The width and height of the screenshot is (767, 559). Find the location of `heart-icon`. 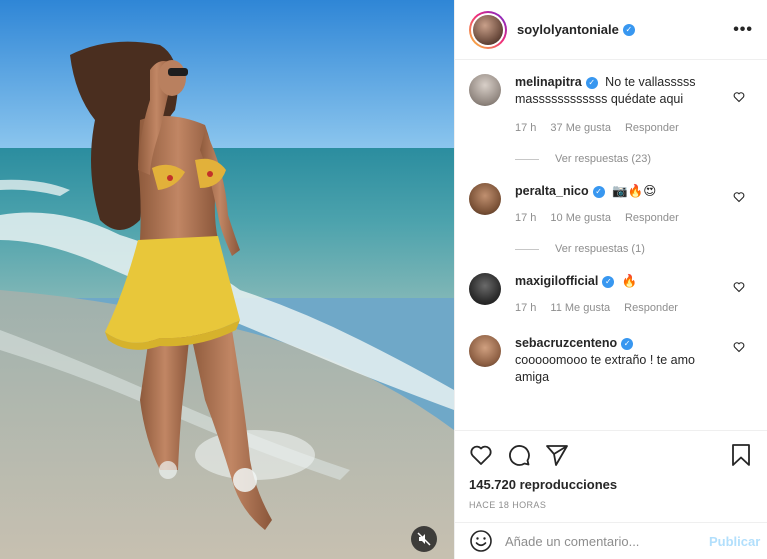

heart-icon is located at coordinates (481, 455).